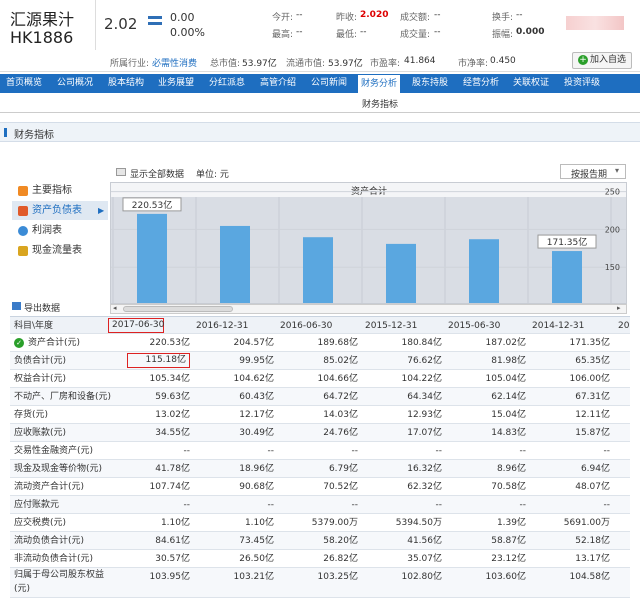 The width and height of the screenshot is (640, 614). I want to click on header-cell-selected: 2017-06-30, so click(136, 325).